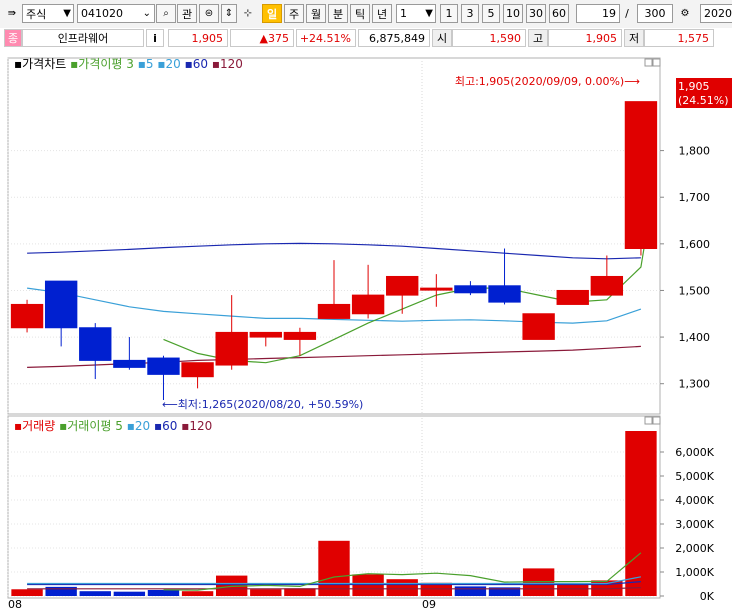 This screenshot has height=611, width=732. What do you see at coordinates (609, 13) in the screenshot?
I see `count-value: 19` at bounding box center [609, 13].